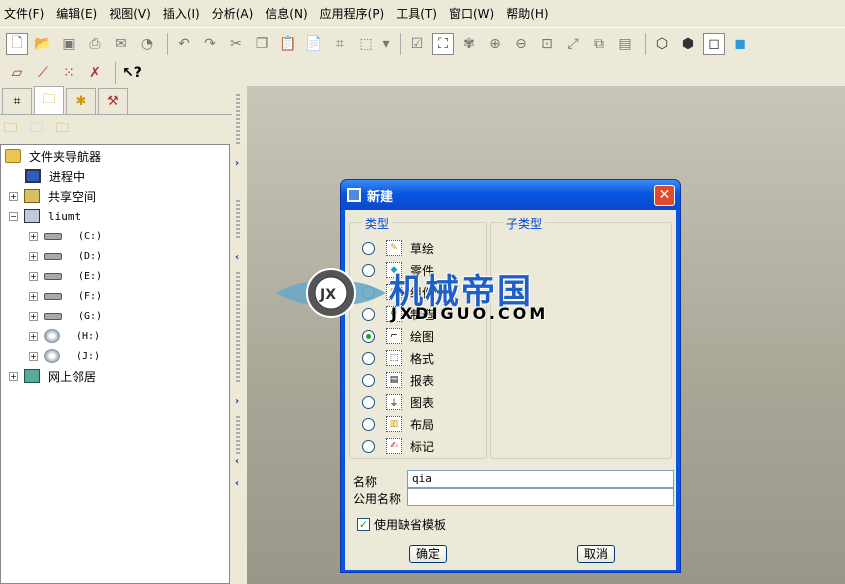 The image size is (845, 584). What do you see at coordinates (43, 44) in the screenshot?
I see `open-file-icon: 📂` at bounding box center [43, 44].